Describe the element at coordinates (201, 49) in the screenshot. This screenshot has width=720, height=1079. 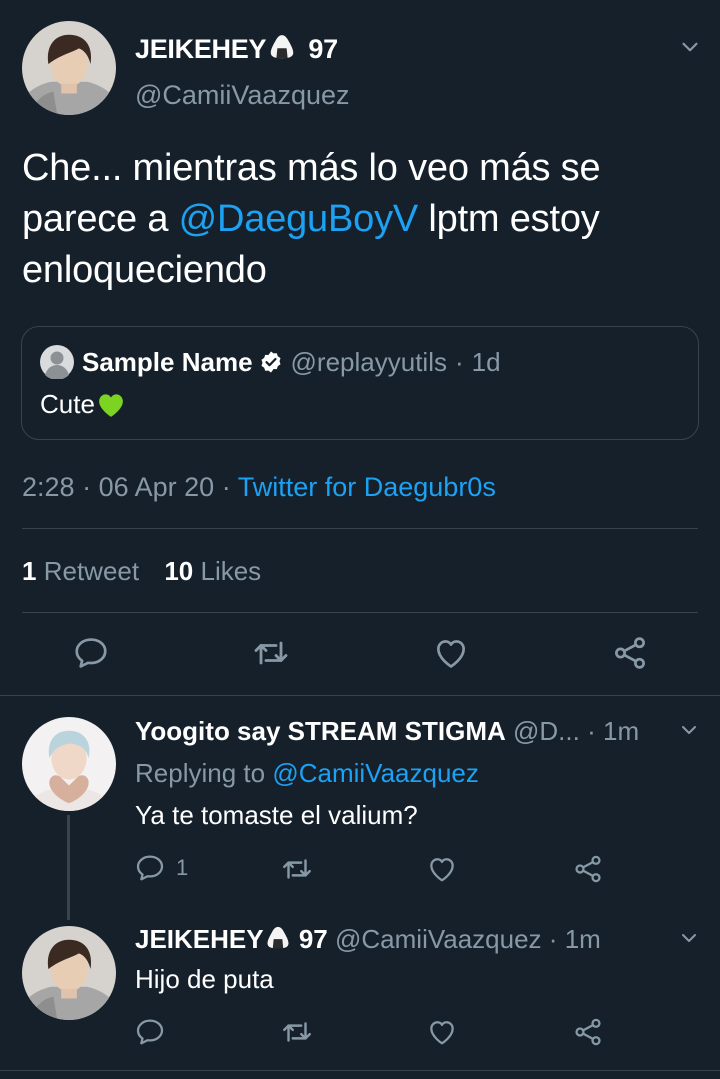
I see `author-name-text: JEIKEHEY` at that location.